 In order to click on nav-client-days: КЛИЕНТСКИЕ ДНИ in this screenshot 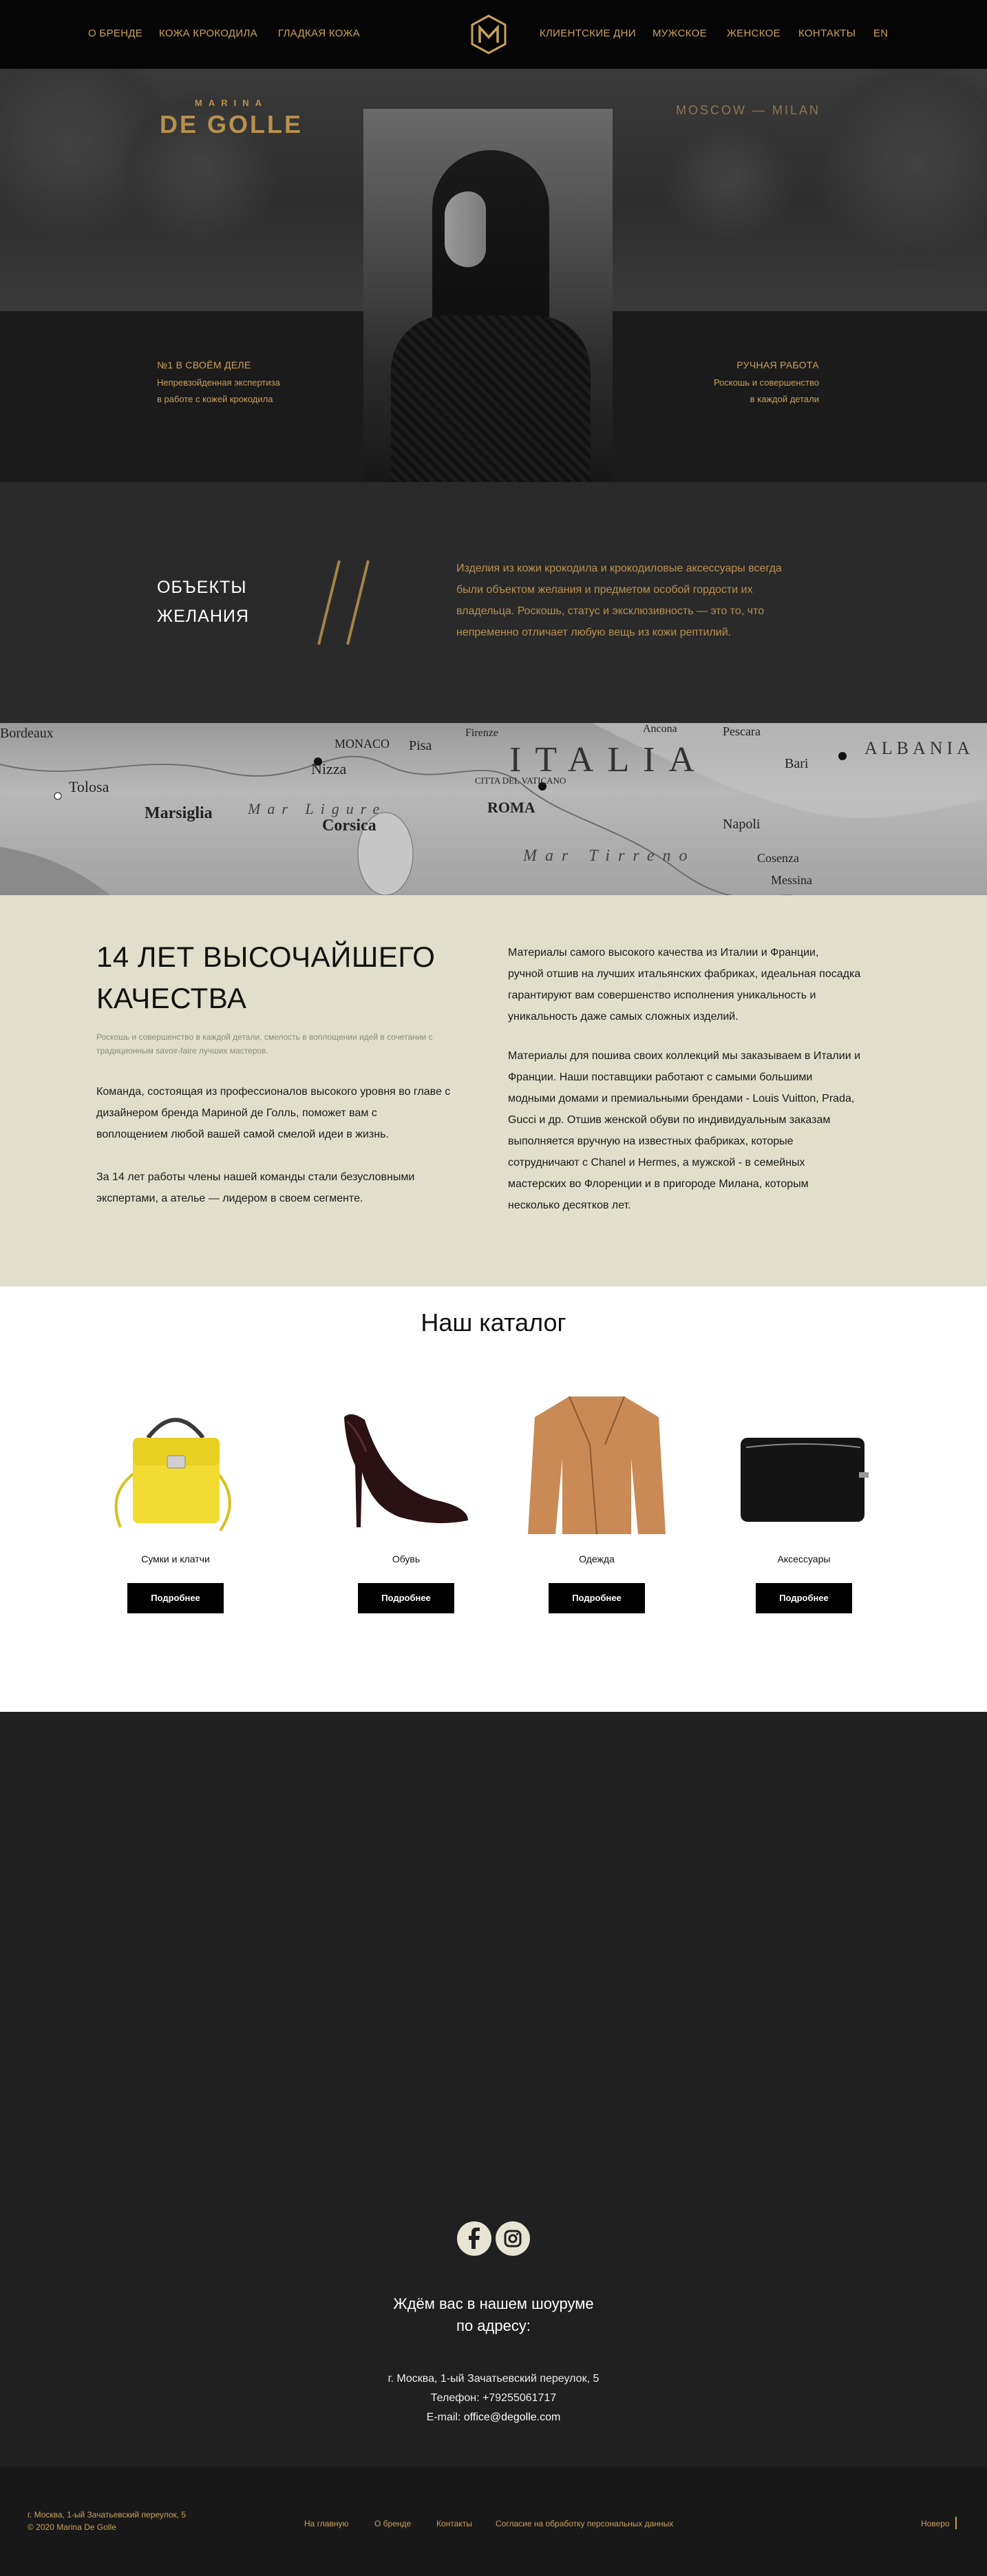, I will do `click(588, 33)`.